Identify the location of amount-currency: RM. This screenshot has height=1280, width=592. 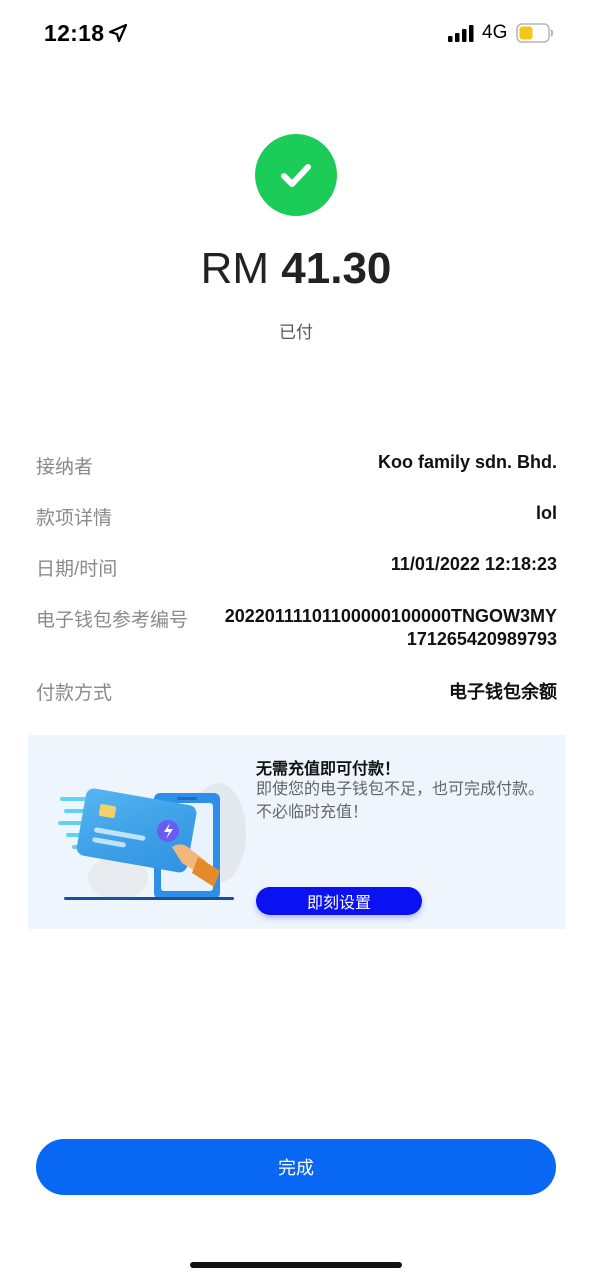
(235, 268).